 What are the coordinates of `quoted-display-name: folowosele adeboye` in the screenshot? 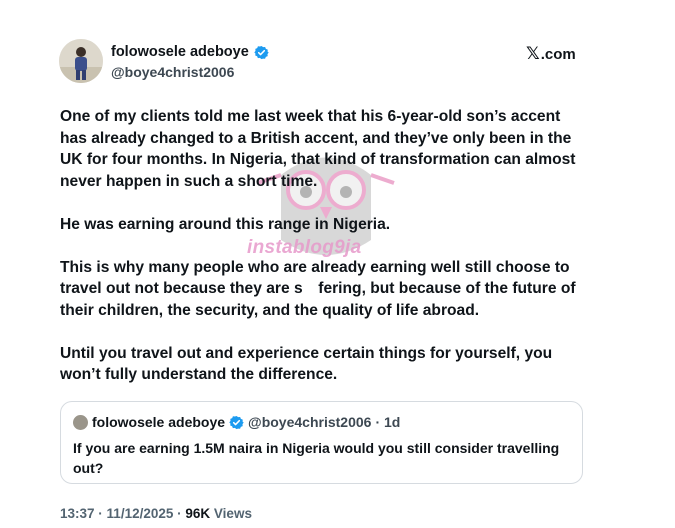 It's located at (158, 422).